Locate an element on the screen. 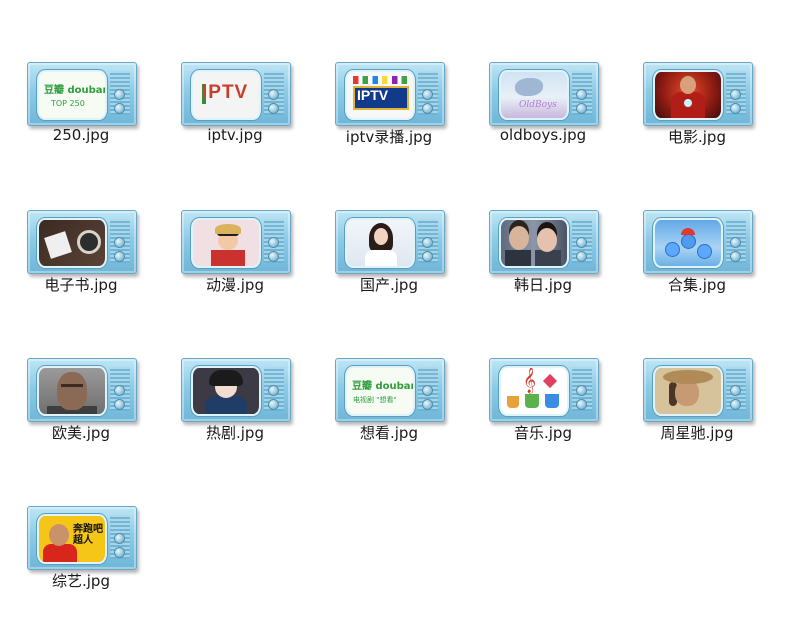  music-screen: 𝄞 is located at coordinates (534, 391).